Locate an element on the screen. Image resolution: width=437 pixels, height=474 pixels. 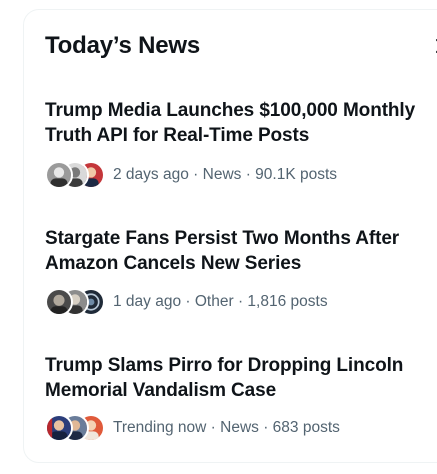
card-header: Today’s News is located at coordinates (241, 46).